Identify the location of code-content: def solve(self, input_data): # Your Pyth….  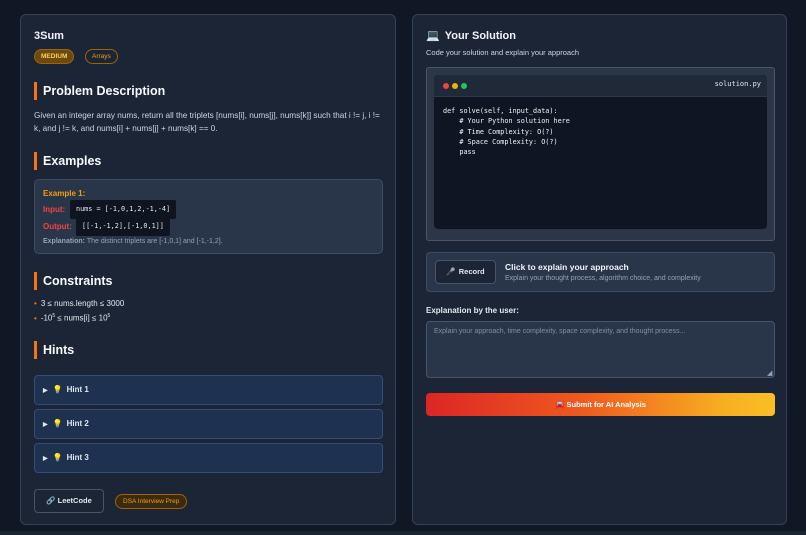
(506, 131).